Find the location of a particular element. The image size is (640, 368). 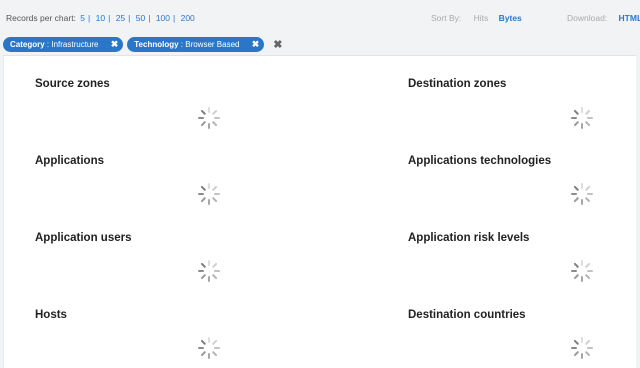

clear-filters-icon: ✖ is located at coordinates (277, 44).